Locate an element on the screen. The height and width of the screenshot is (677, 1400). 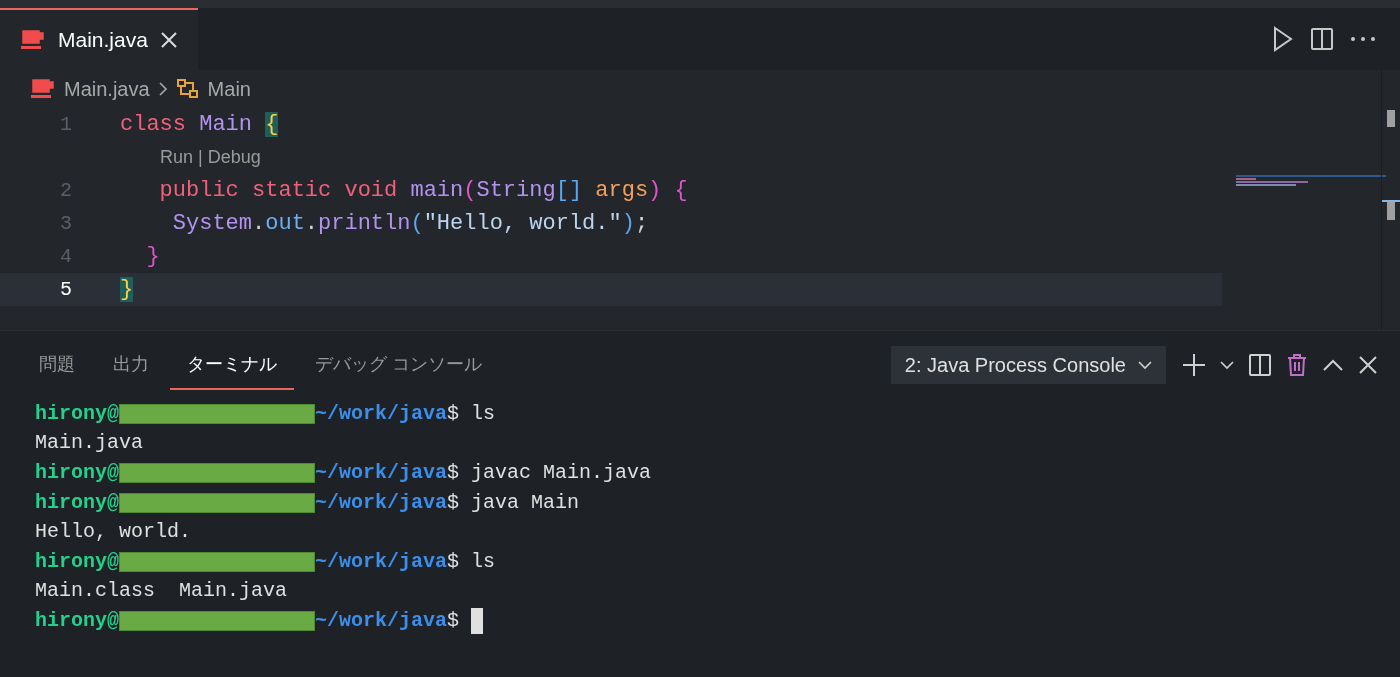
codelens-link: Run | Debug is located at coordinates (210, 157).